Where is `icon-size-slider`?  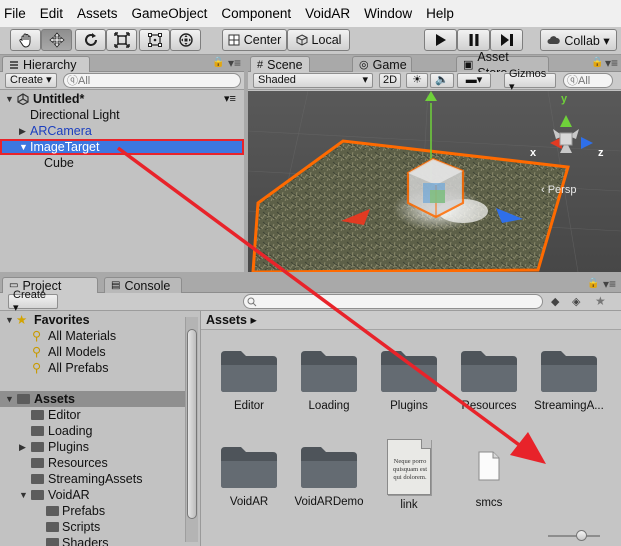 icon-size-slider is located at coordinates (574, 535).